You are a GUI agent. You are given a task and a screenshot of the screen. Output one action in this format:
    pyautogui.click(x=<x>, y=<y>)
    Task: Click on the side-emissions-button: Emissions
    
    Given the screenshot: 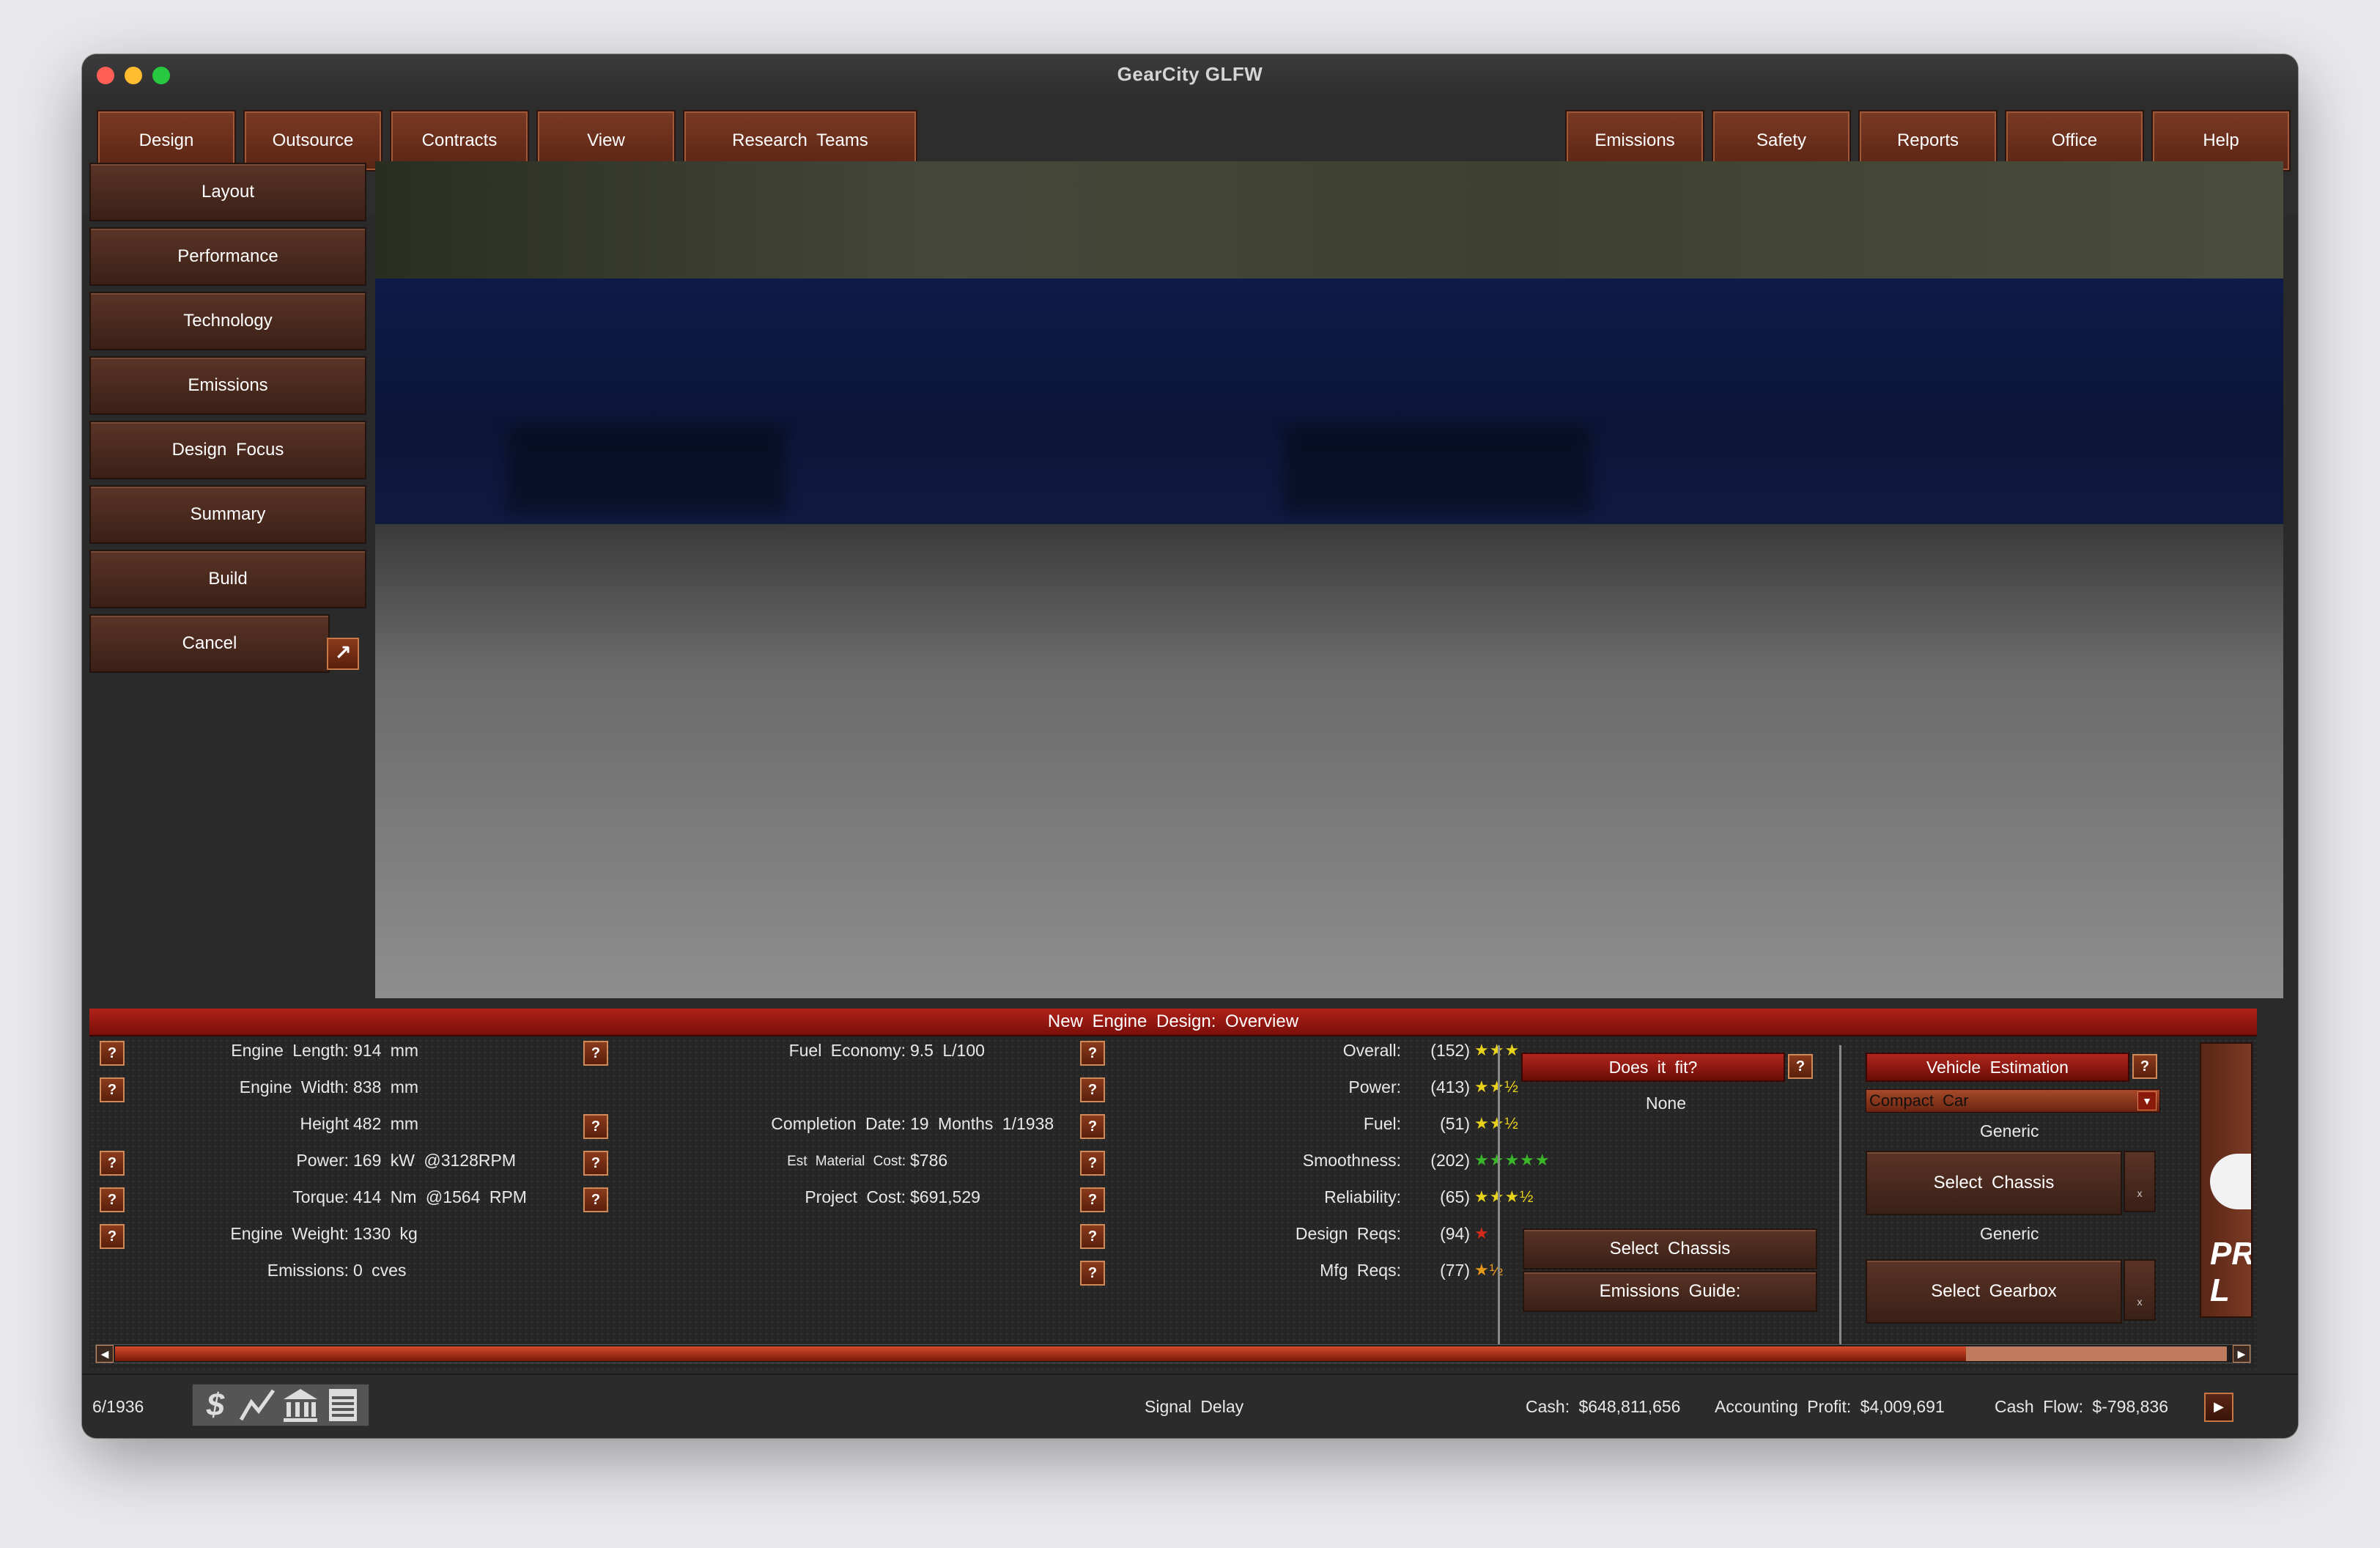 What is the action you would take?
    pyautogui.click(x=227, y=385)
    